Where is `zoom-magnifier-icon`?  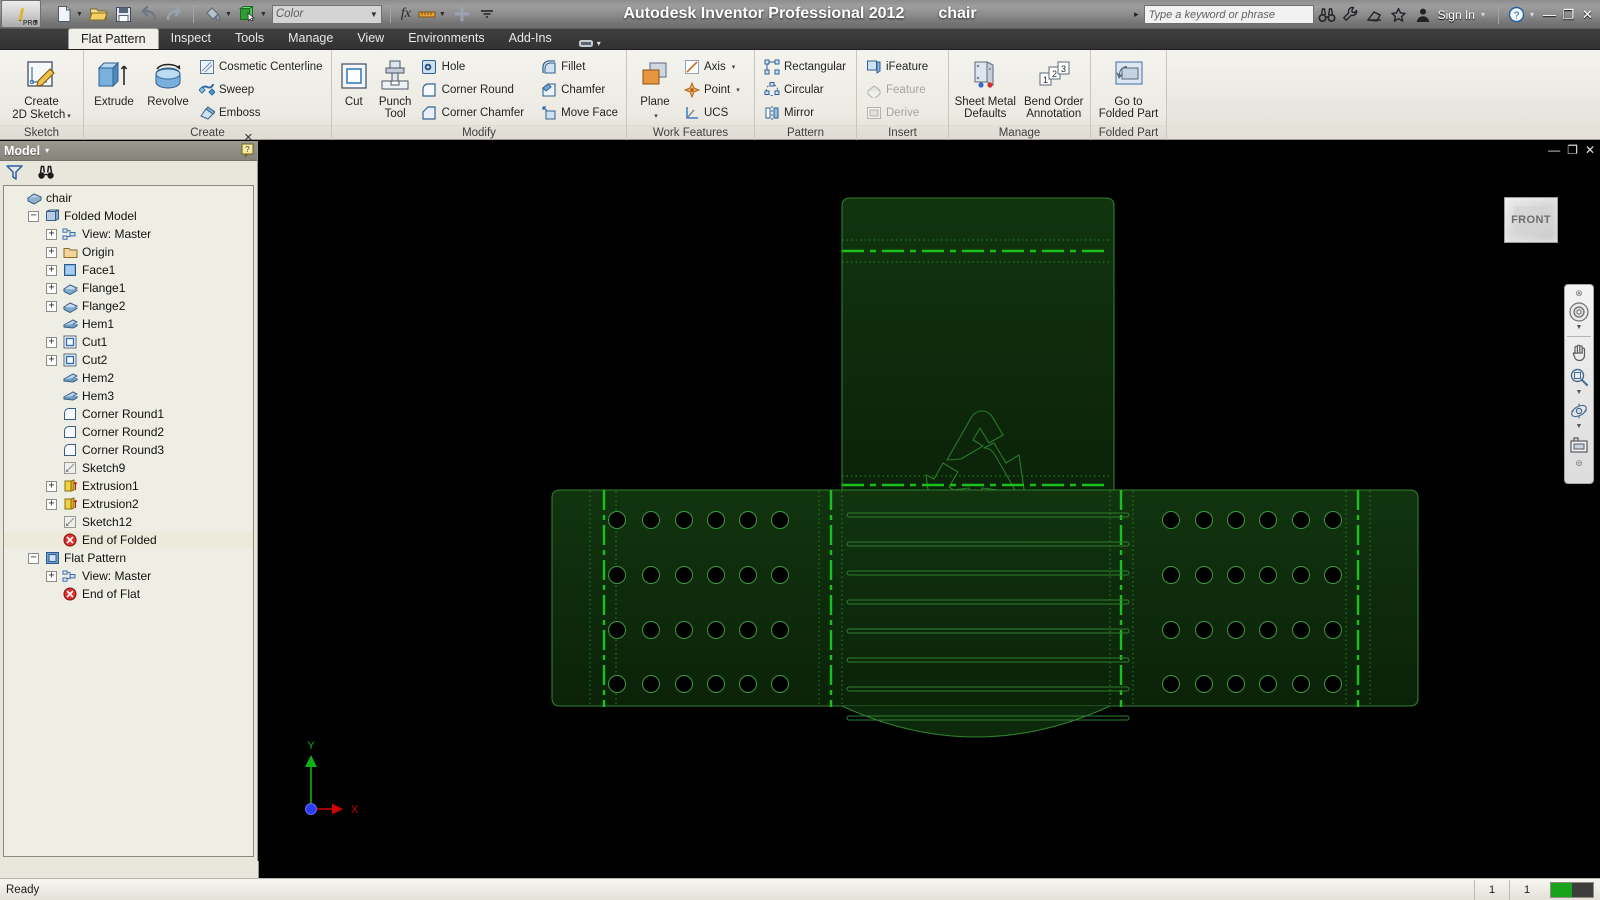 zoom-magnifier-icon is located at coordinates (1579, 377).